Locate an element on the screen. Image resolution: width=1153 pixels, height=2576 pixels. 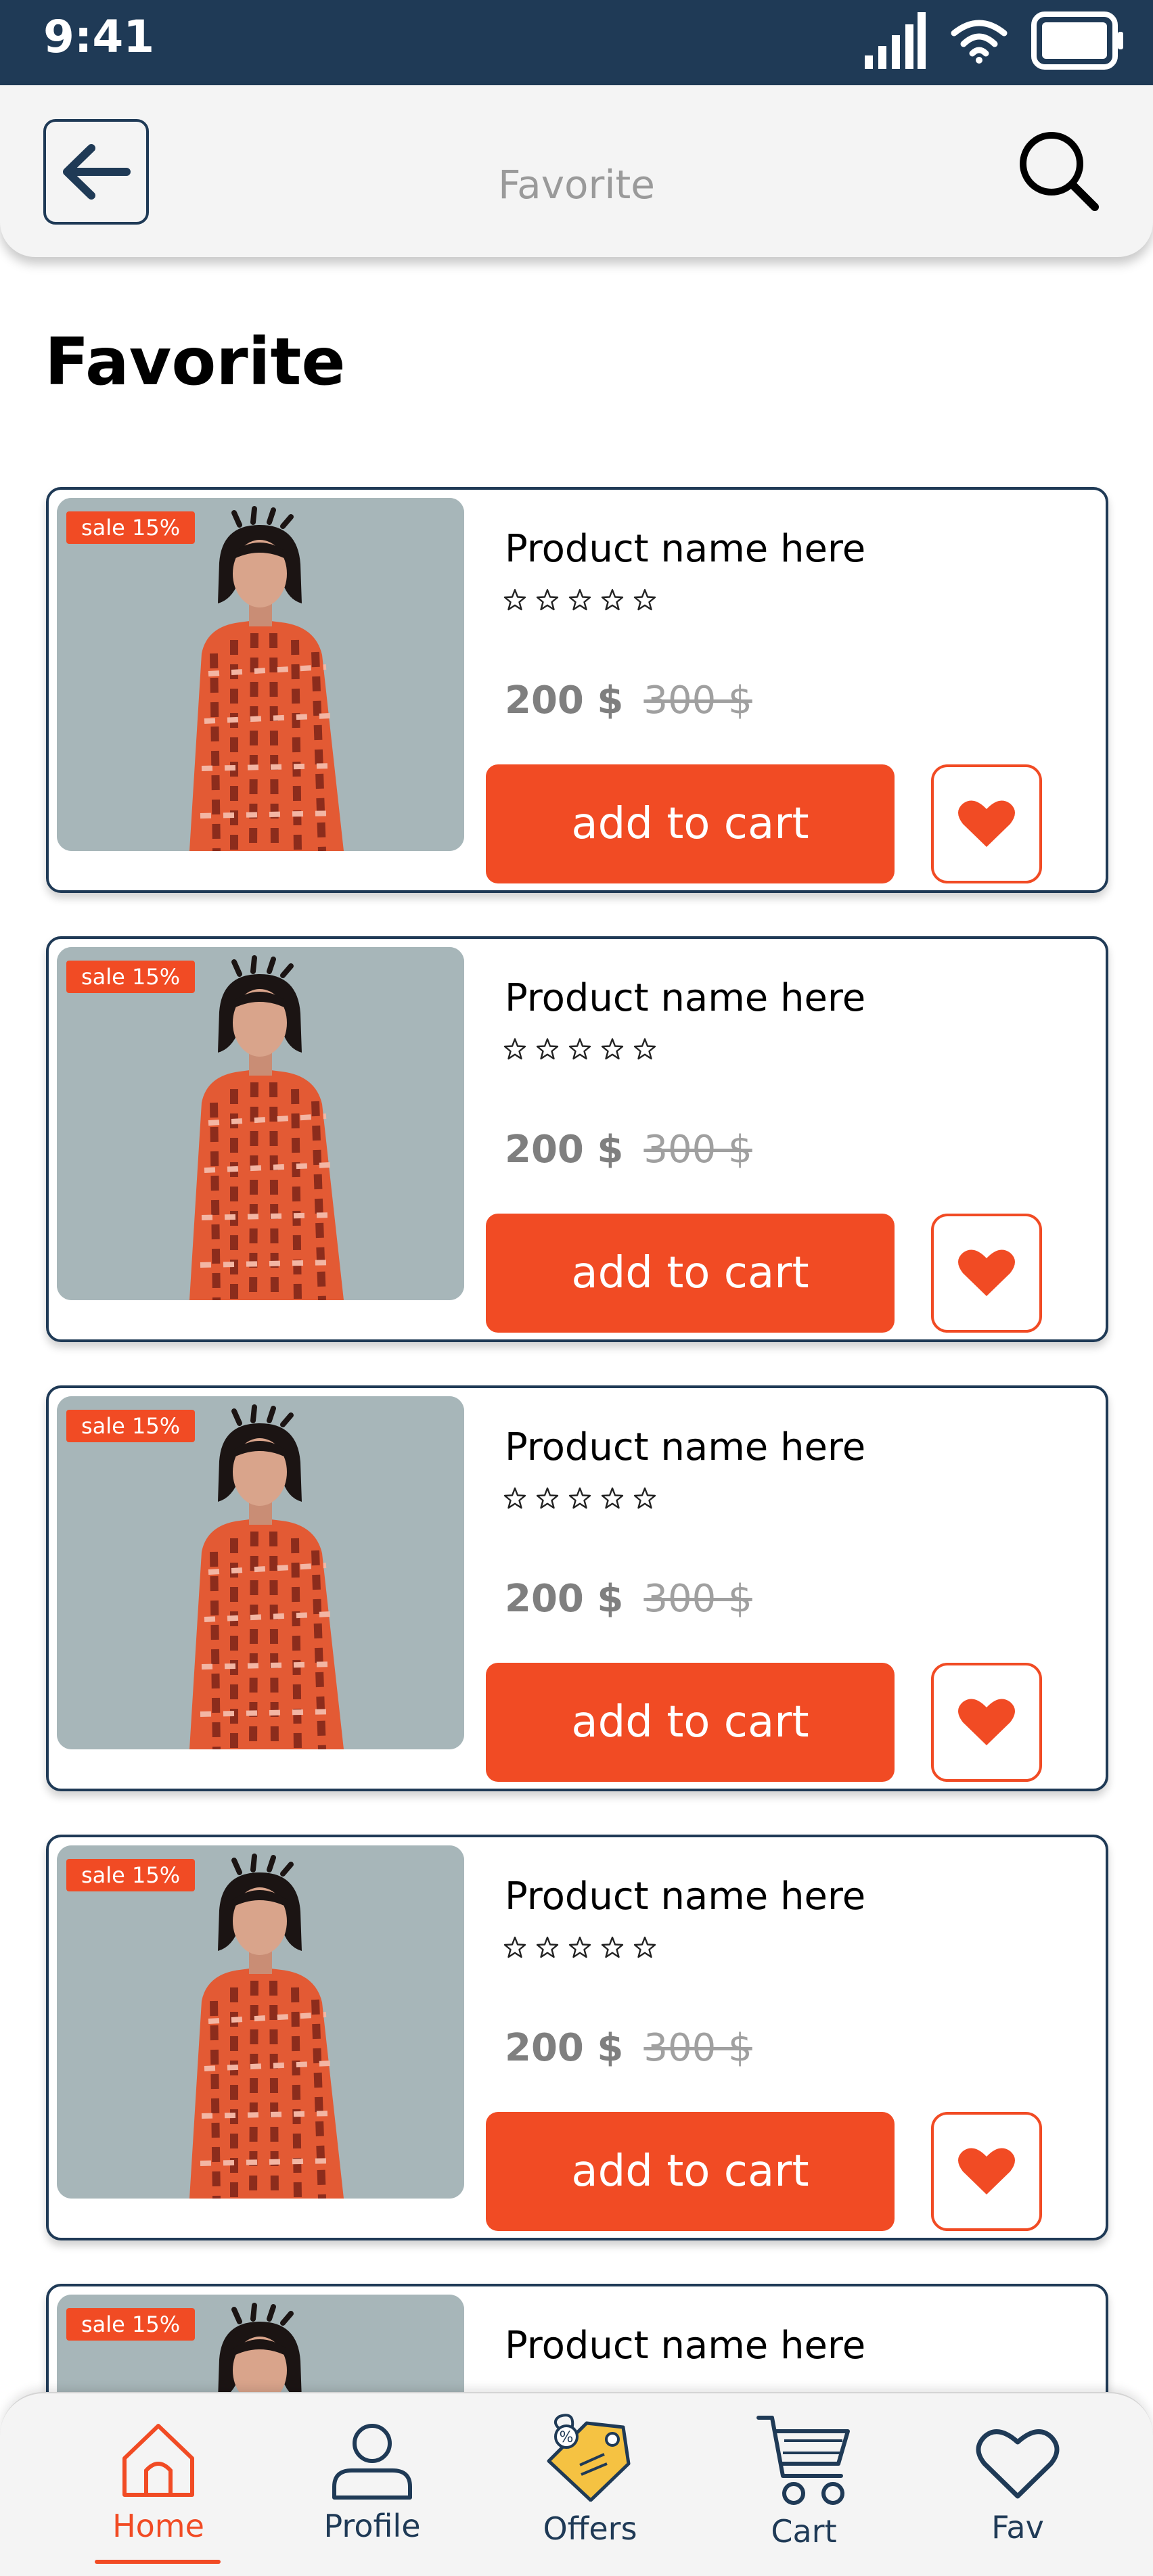
home-icon is located at coordinates (158, 2460).